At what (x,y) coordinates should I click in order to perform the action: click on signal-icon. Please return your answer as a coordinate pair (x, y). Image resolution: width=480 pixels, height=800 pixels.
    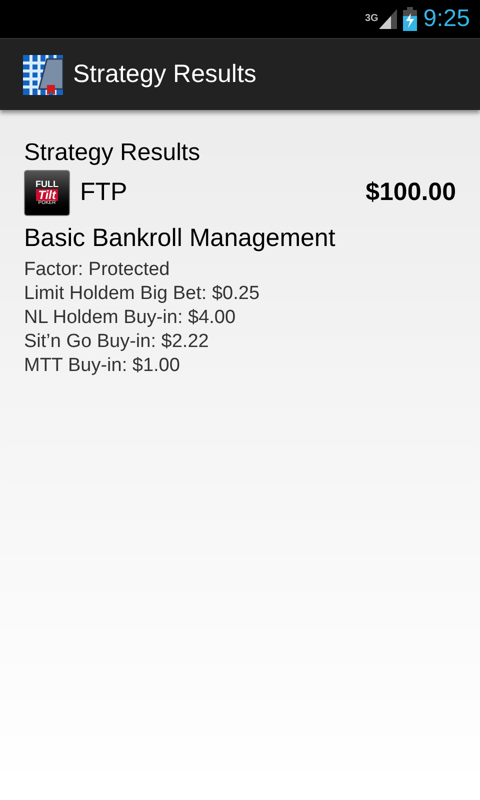
    Looking at the image, I should click on (388, 19).